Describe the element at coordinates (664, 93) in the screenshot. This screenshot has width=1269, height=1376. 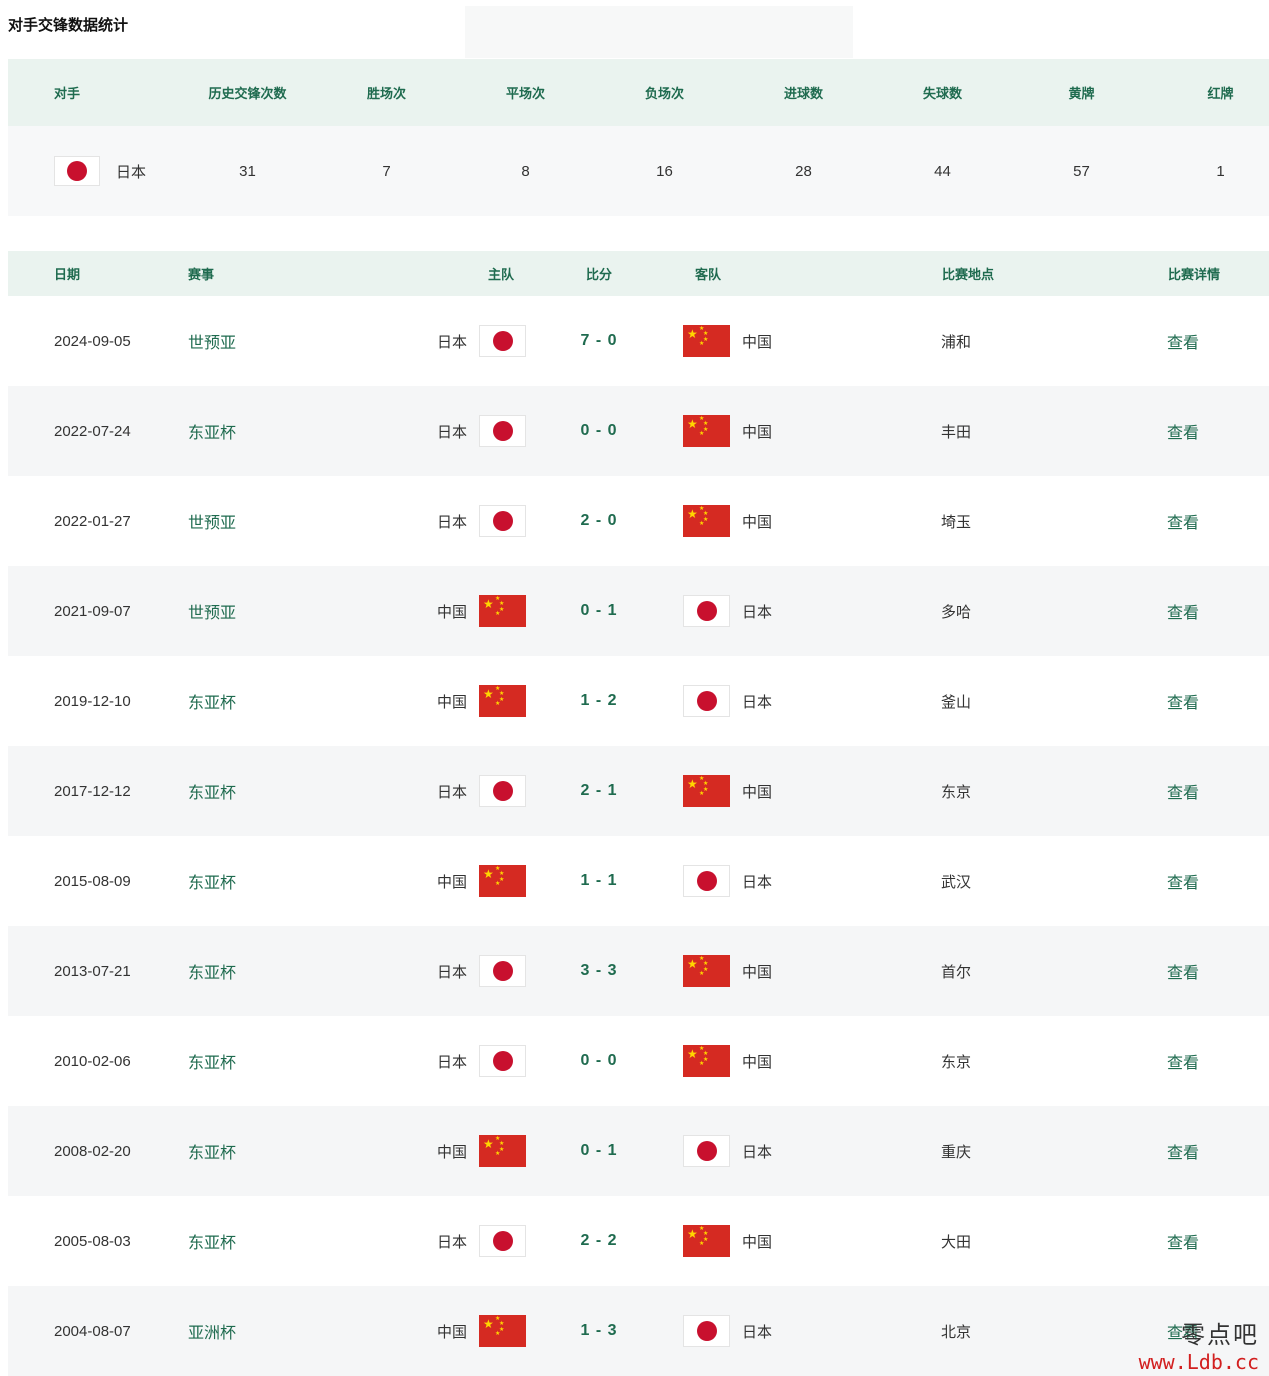
I see `summary-header-losses: 负场次` at that location.